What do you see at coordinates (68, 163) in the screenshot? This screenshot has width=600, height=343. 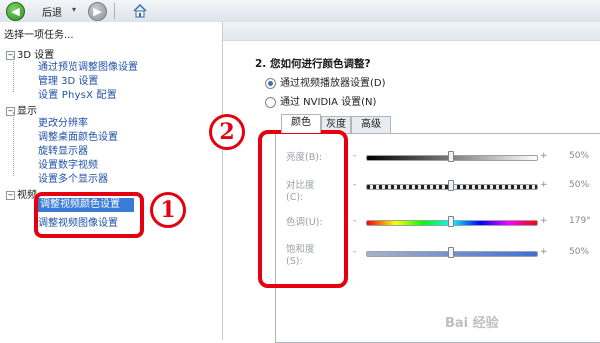 I see `tree-item-digital-video: 设置数字视频` at bounding box center [68, 163].